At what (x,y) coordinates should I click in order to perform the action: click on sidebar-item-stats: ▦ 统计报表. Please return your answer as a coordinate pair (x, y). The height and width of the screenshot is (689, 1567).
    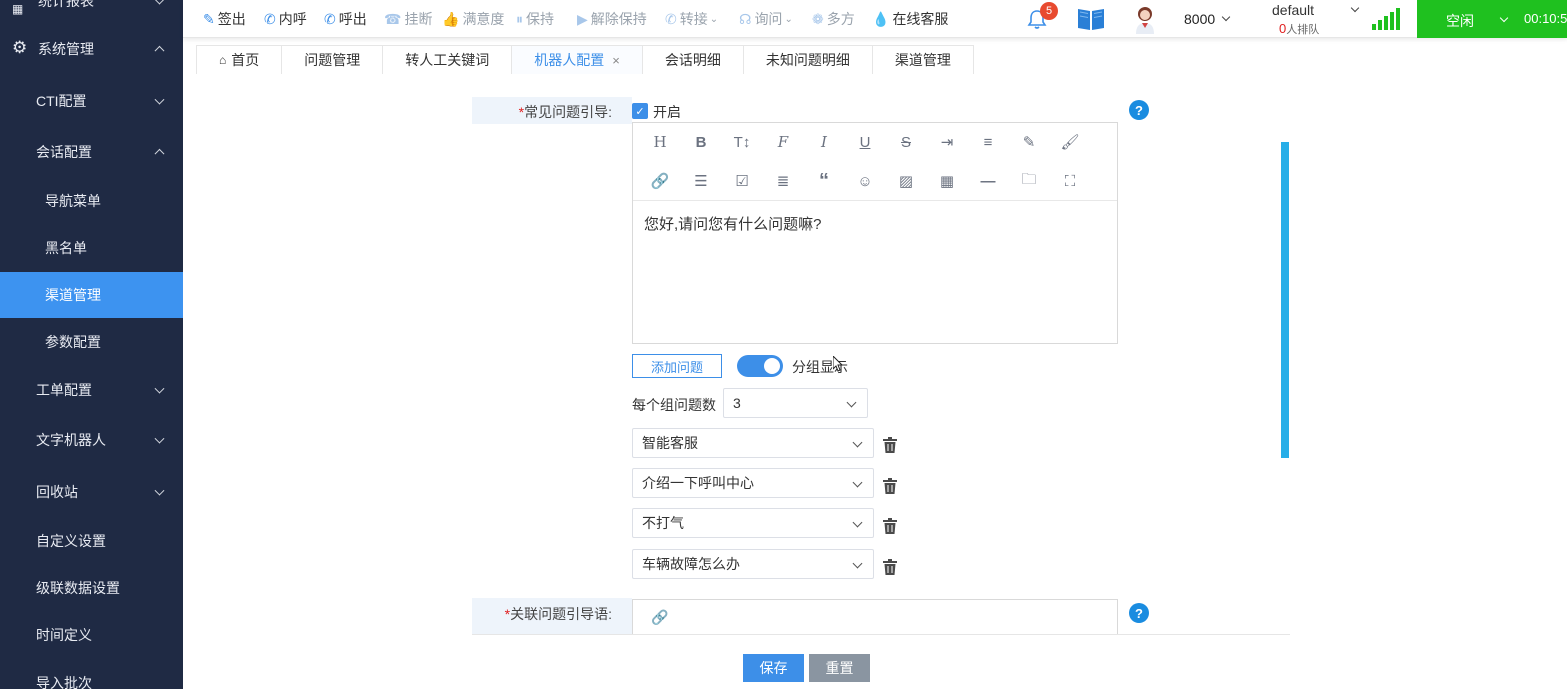
    Looking at the image, I should click on (91, 12).